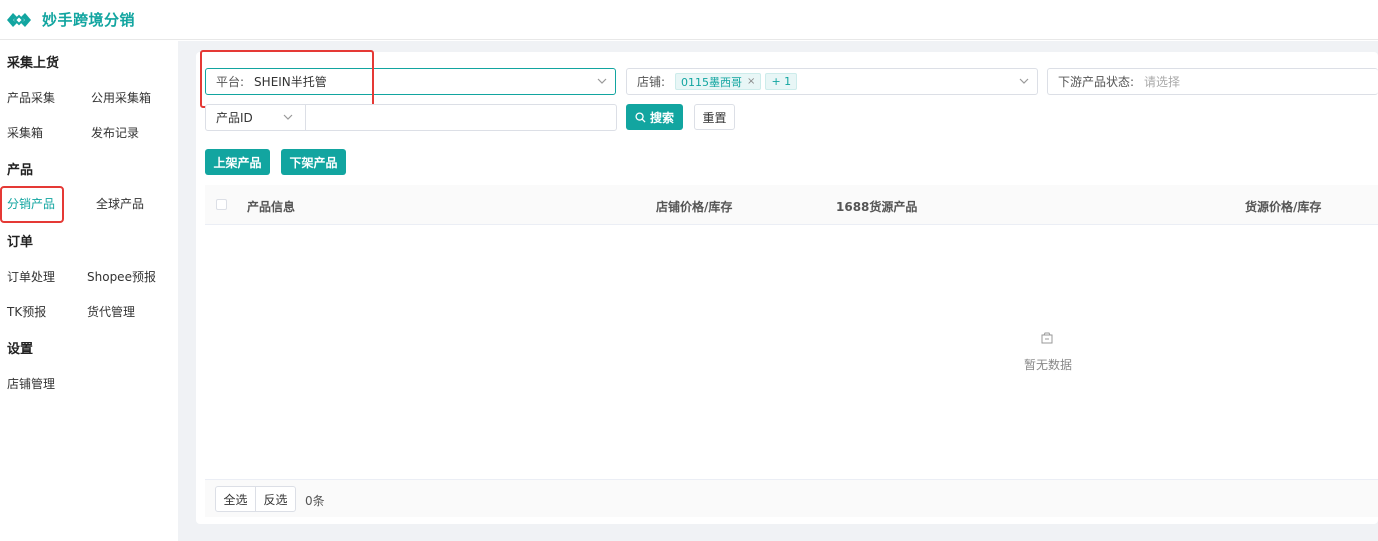 Image resolution: width=1378 pixels, height=541 pixels. What do you see at coordinates (694, 207) in the screenshot?
I see `col-store-price-stock: 店铺价格/库存` at bounding box center [694, 207].